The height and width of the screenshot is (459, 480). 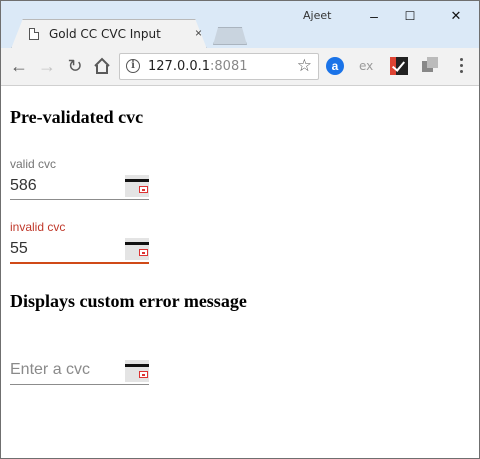 I want to click on info-icon: i, so click(x=133, y=66).